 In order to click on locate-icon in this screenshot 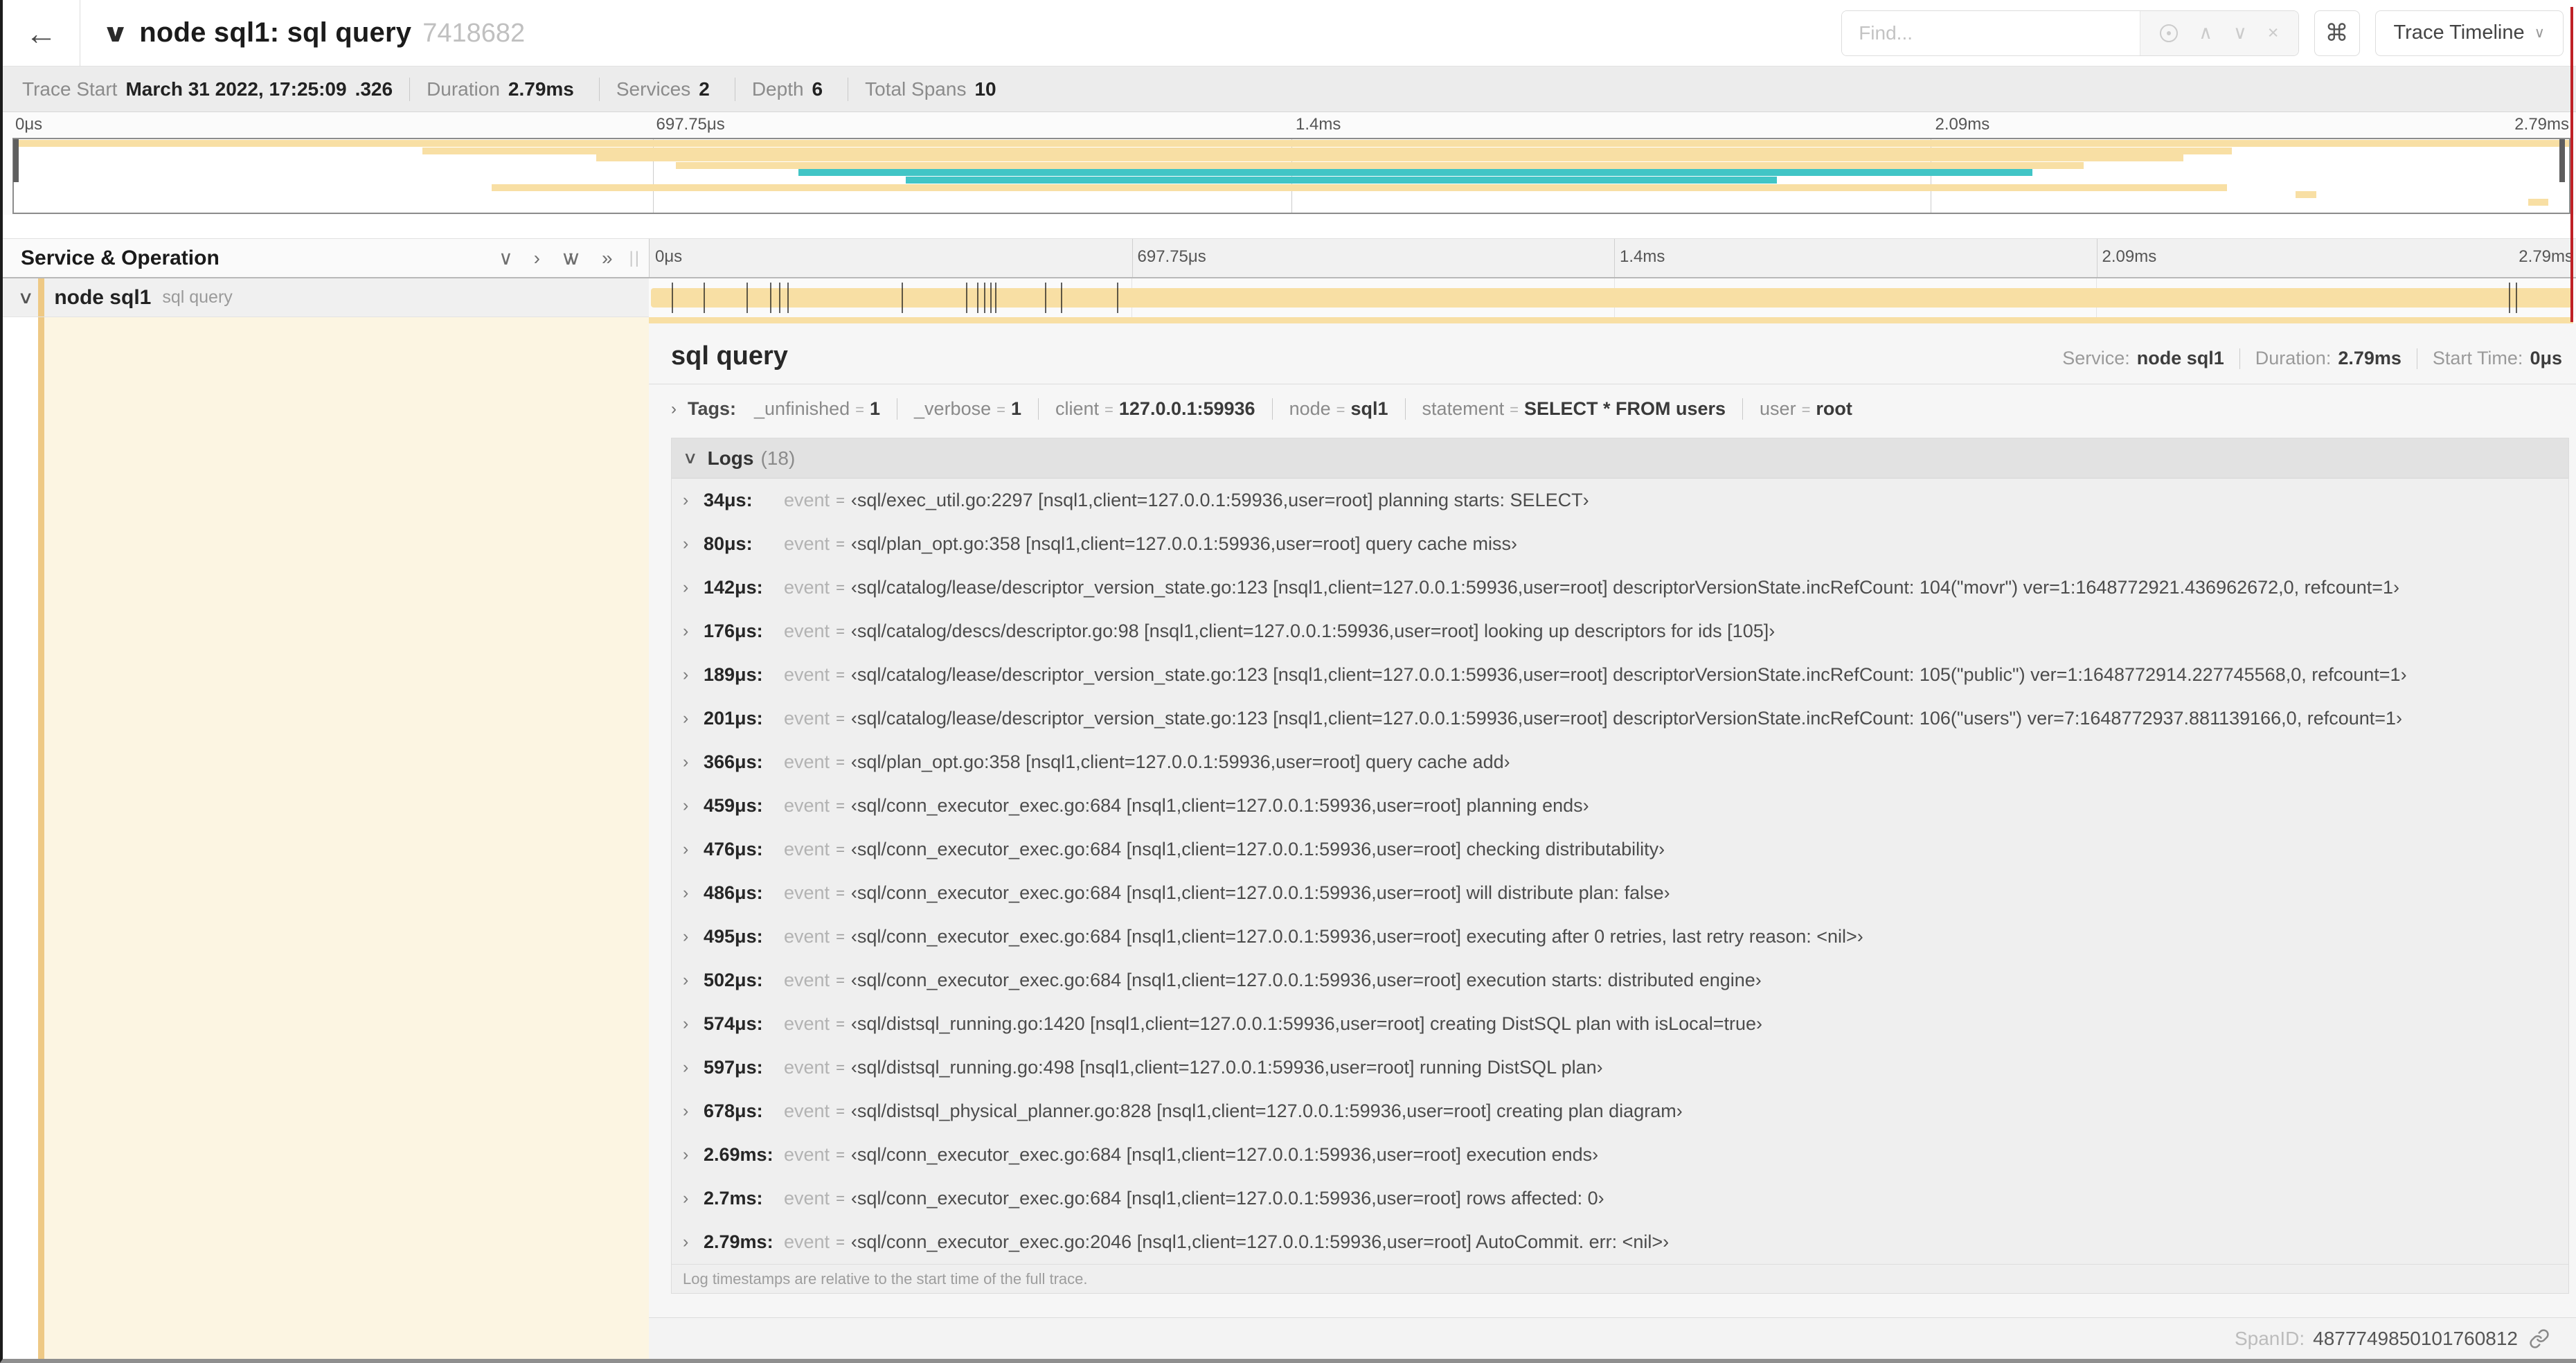, I will do `click(2169, 33)`.